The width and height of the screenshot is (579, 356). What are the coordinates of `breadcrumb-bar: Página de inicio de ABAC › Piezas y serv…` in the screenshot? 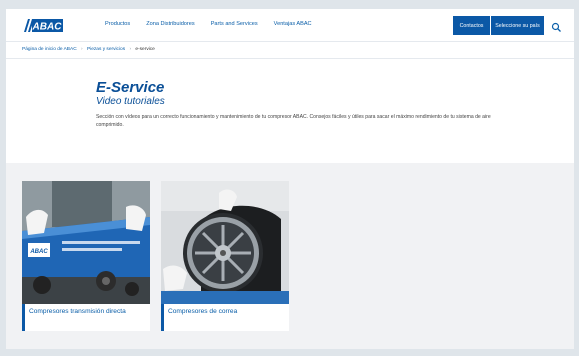 It's located at (290, 50).